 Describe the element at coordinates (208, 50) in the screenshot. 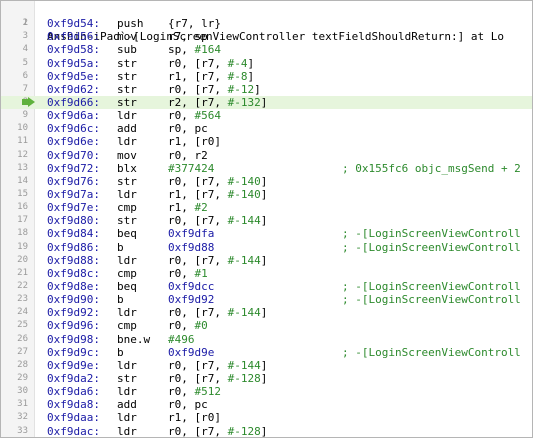

I see `operand-immediate: #164` at that location.